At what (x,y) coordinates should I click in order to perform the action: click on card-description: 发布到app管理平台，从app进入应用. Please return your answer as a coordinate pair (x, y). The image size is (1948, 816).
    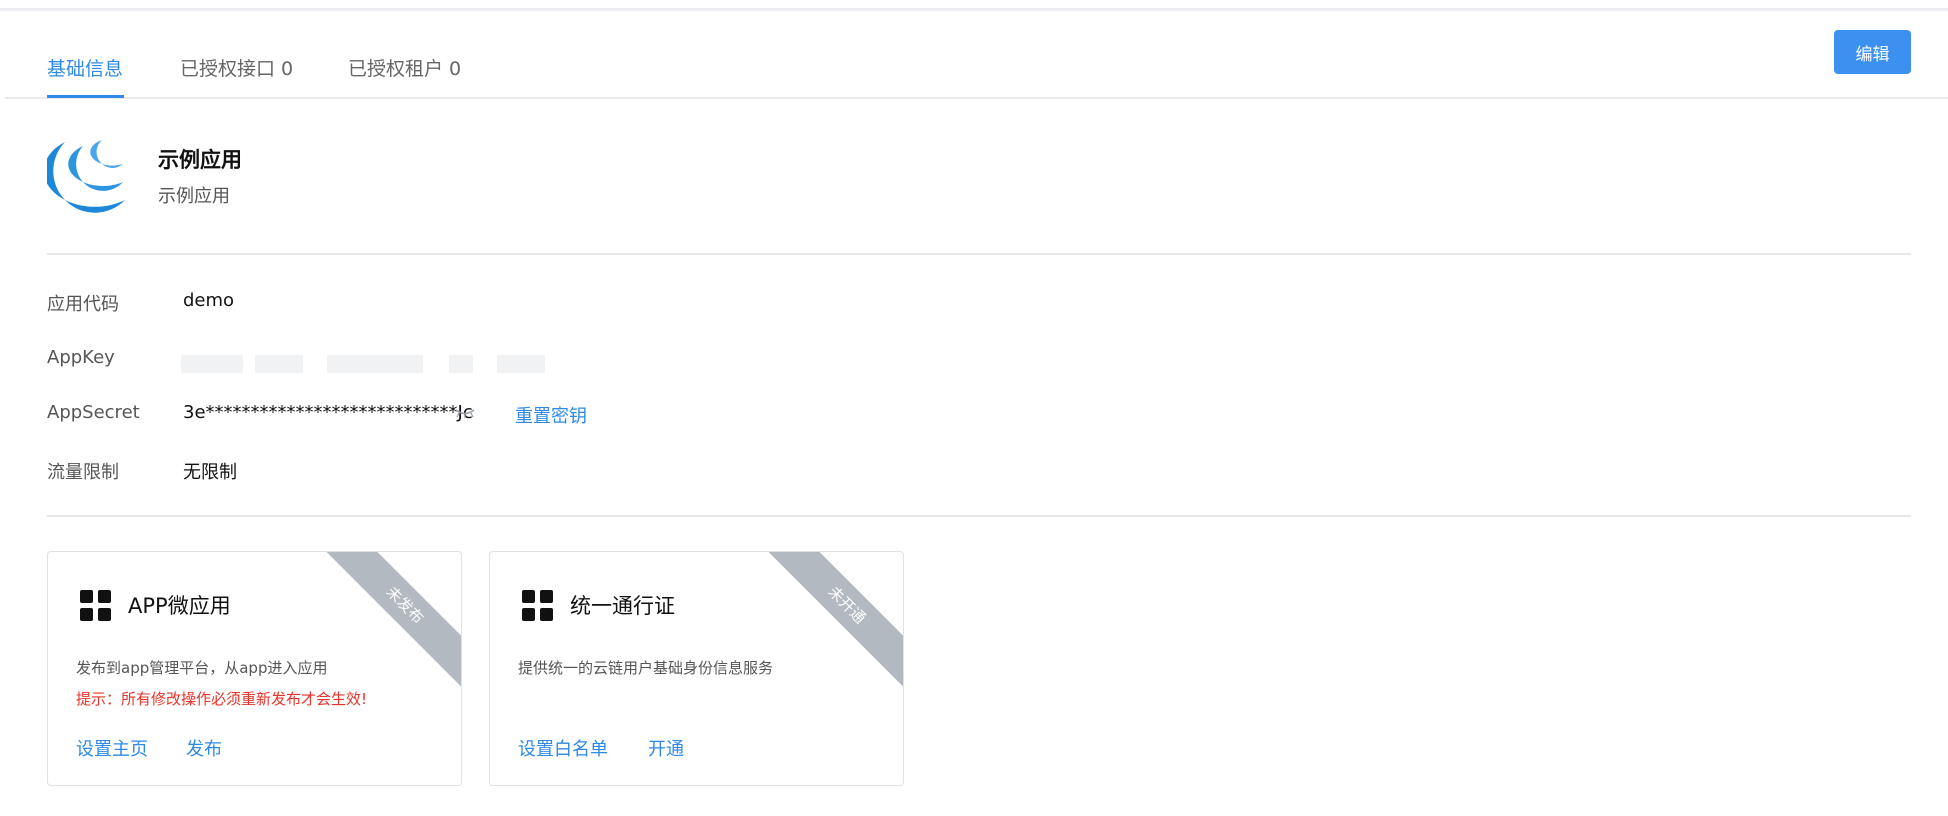
    Looking at the image, I should click on (202, 668).